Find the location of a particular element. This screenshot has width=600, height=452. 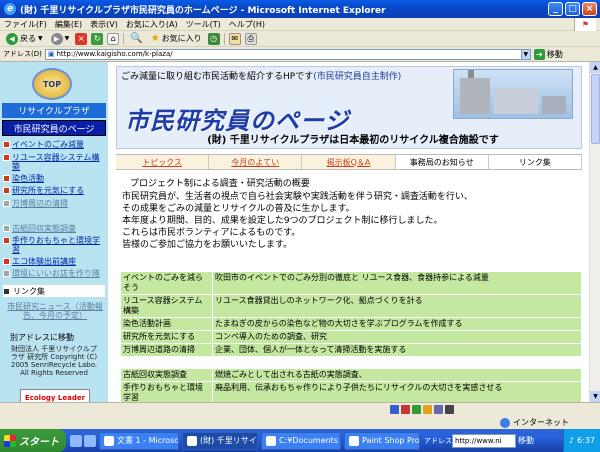

scroll-down-icon: ▼ is located at coordinates (595, 396).